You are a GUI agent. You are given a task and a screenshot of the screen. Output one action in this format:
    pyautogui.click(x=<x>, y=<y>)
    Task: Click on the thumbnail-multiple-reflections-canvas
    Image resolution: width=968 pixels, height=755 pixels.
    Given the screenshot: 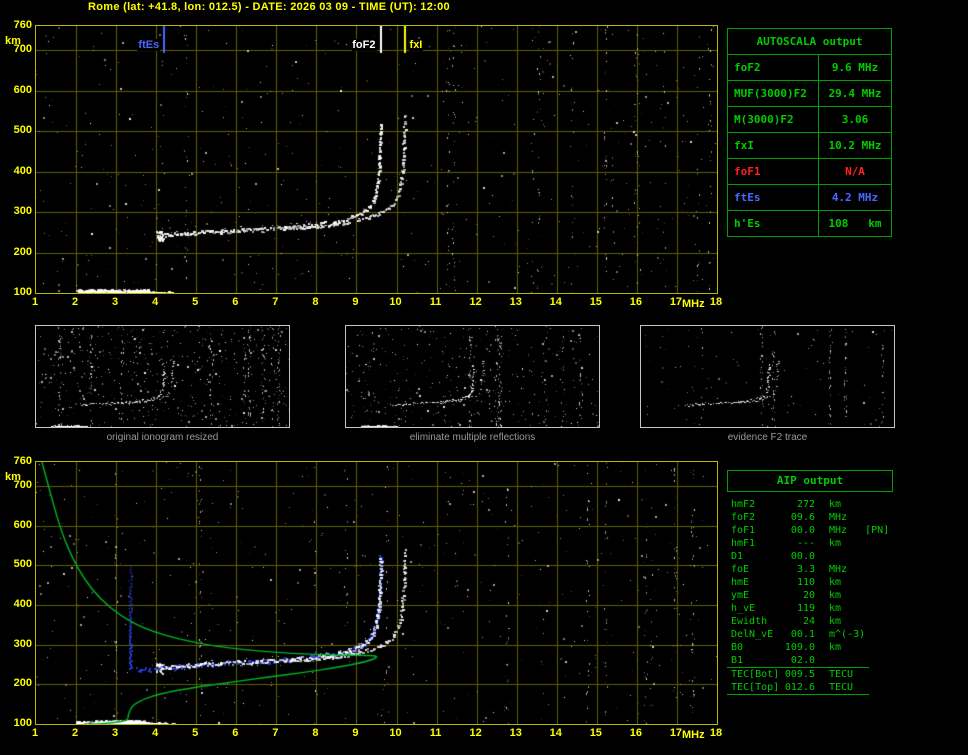 What is the action you would take?
    pyautogui.click(x=472, y=376)
    